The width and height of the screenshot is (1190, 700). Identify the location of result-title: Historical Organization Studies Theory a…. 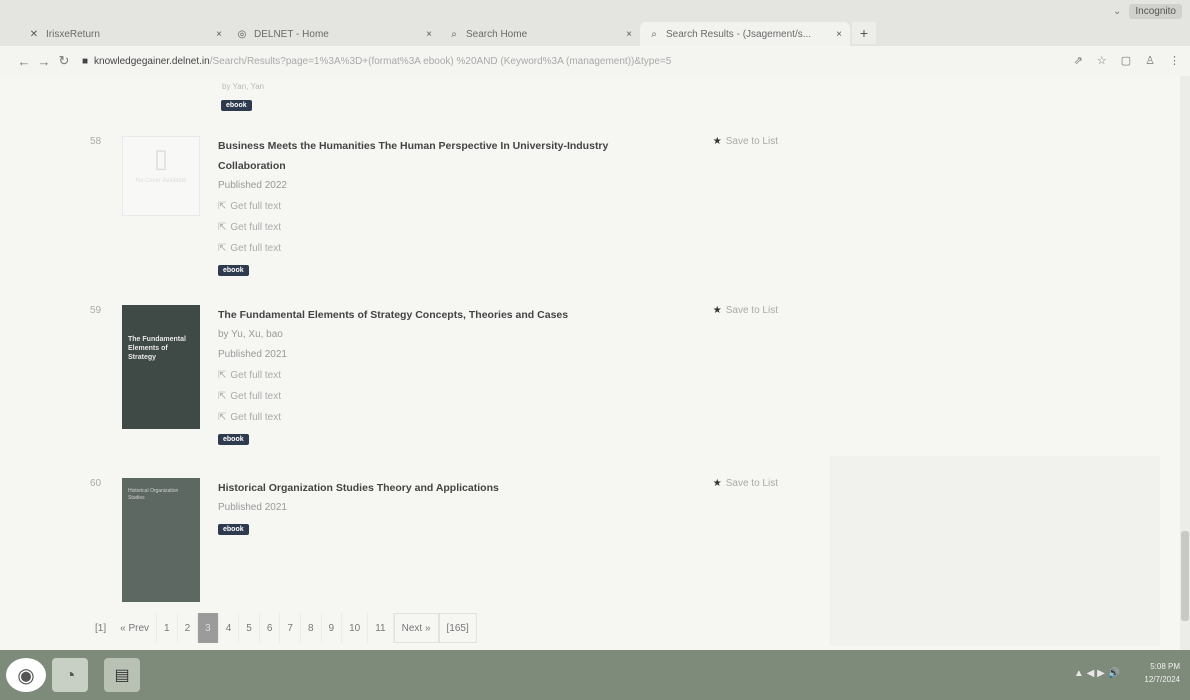
(445, 488).